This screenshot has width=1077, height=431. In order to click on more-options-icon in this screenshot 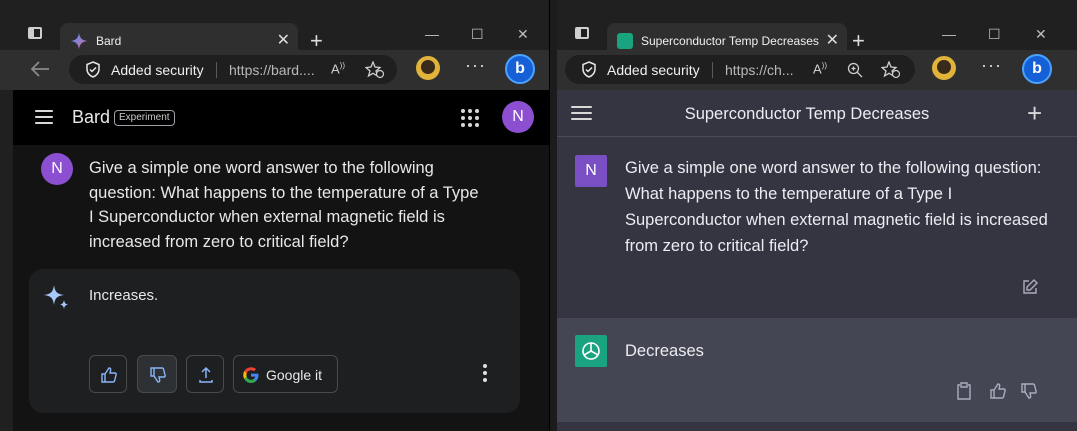, I will do `click(485, 374)`.